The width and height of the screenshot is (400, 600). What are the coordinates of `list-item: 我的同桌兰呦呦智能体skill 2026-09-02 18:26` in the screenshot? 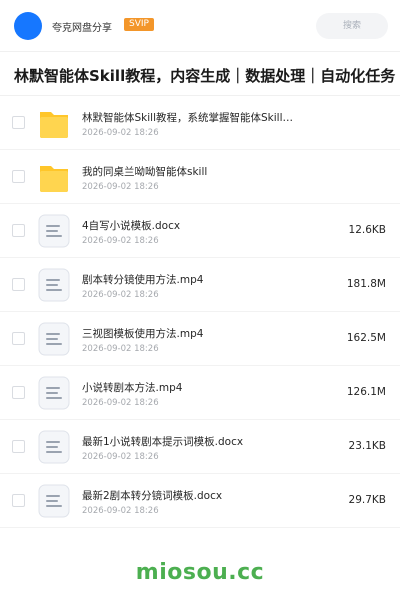 It's located at (200, 177).